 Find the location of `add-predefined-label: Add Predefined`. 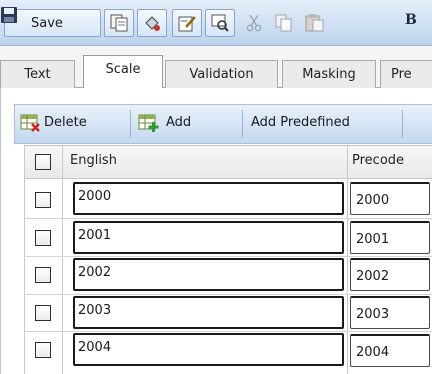

add-predefined-label: Add Predefined is located at coordinates (300, 122).